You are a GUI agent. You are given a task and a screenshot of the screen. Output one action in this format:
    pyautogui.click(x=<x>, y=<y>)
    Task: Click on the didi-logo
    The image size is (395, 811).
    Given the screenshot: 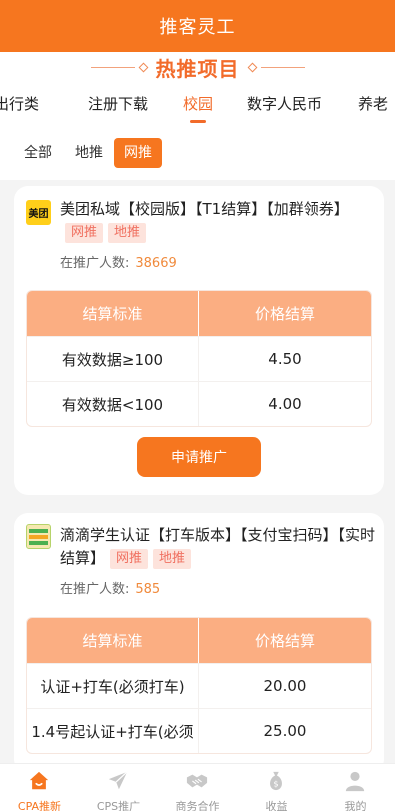 What is the action you would take?
    pyautogui.click(x=38, y=536)
    